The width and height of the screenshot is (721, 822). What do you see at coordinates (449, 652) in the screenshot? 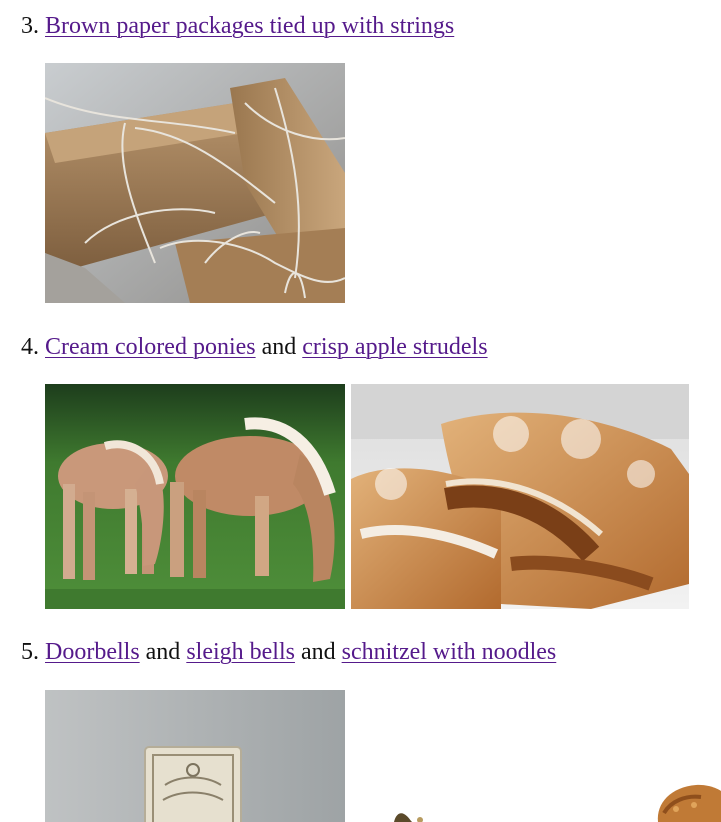
I see `link-schnitzel-with-noodles: schnitzel with noodles` at bounding box center [449, 652].